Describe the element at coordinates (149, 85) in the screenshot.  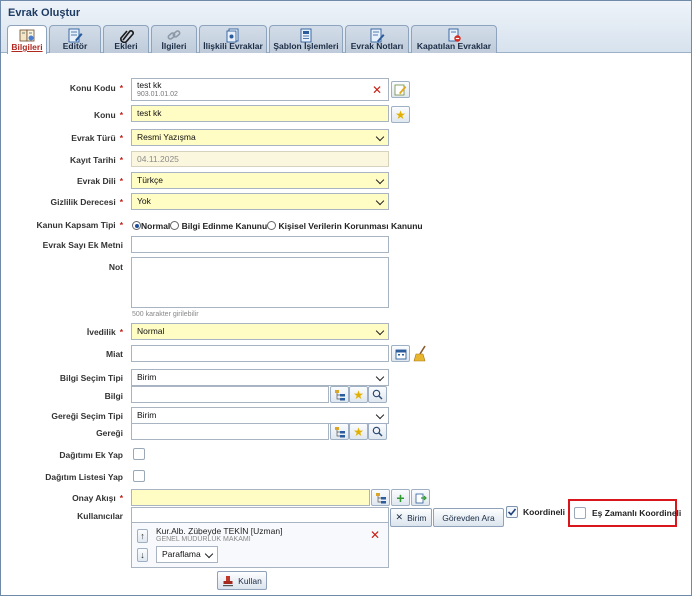
I see `konu-kodu-value: test kk` at that location.